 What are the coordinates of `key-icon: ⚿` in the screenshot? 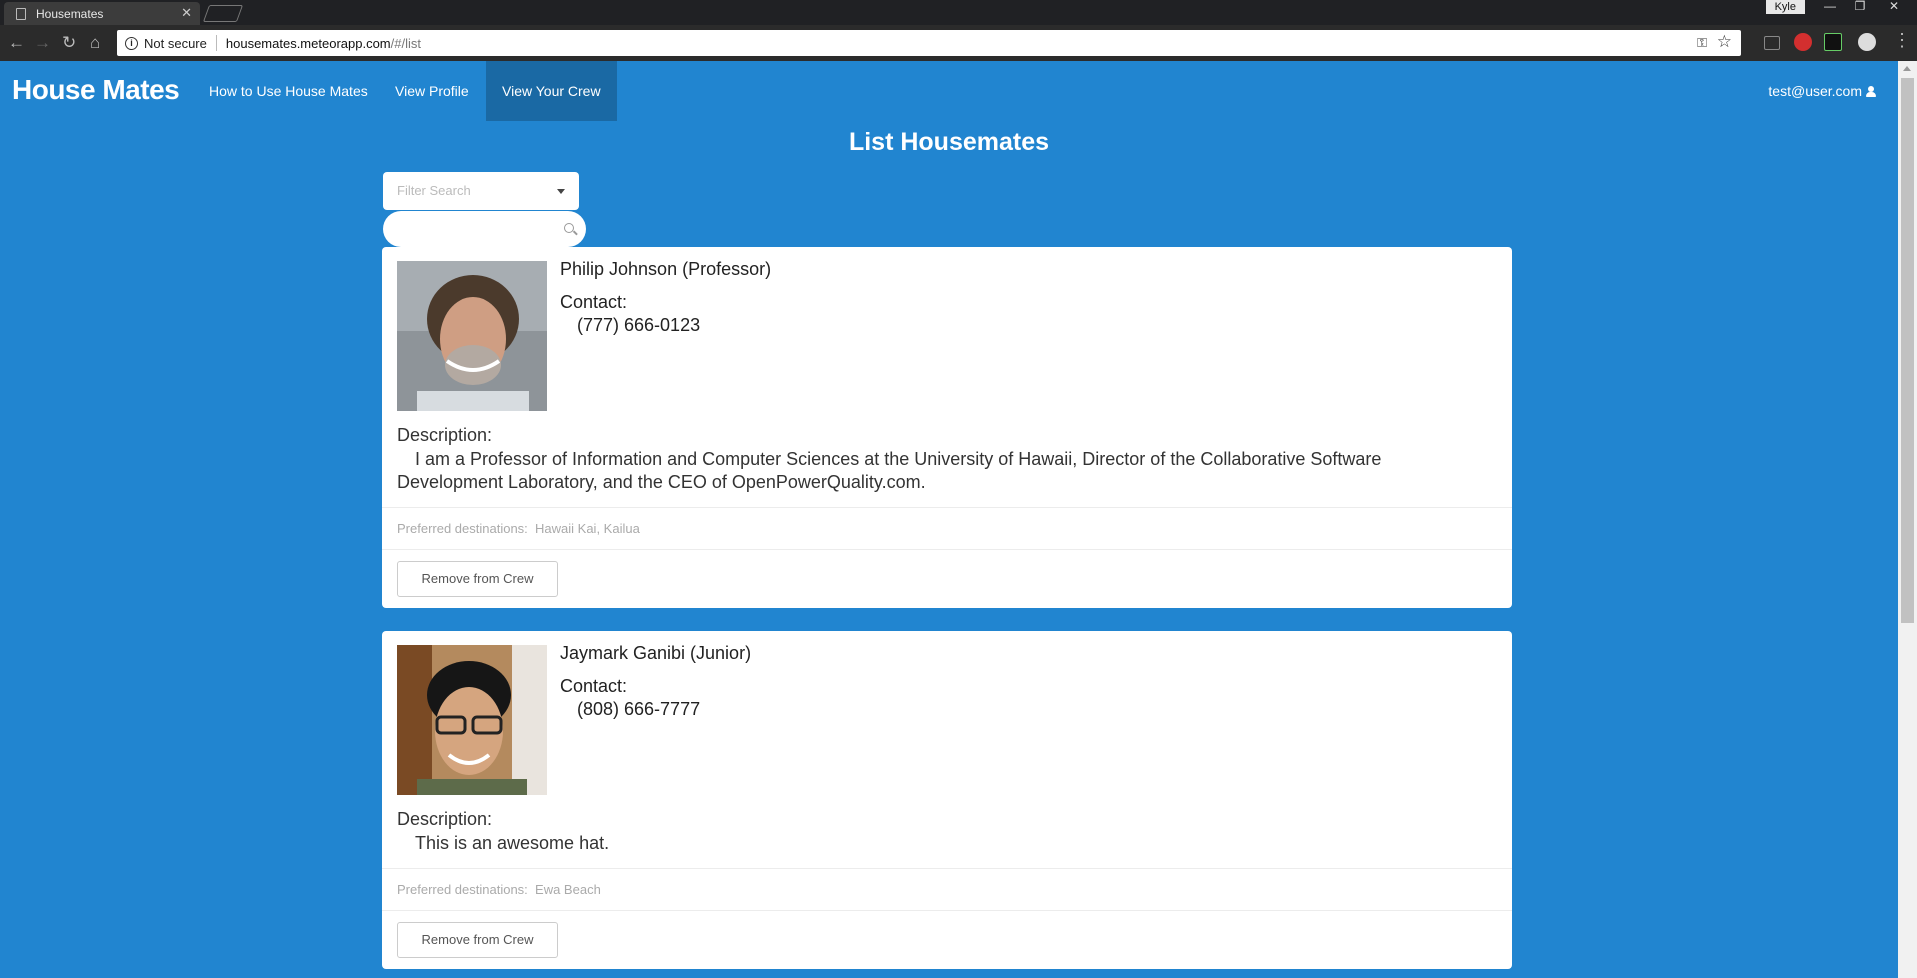 It's located at (1702, 43).